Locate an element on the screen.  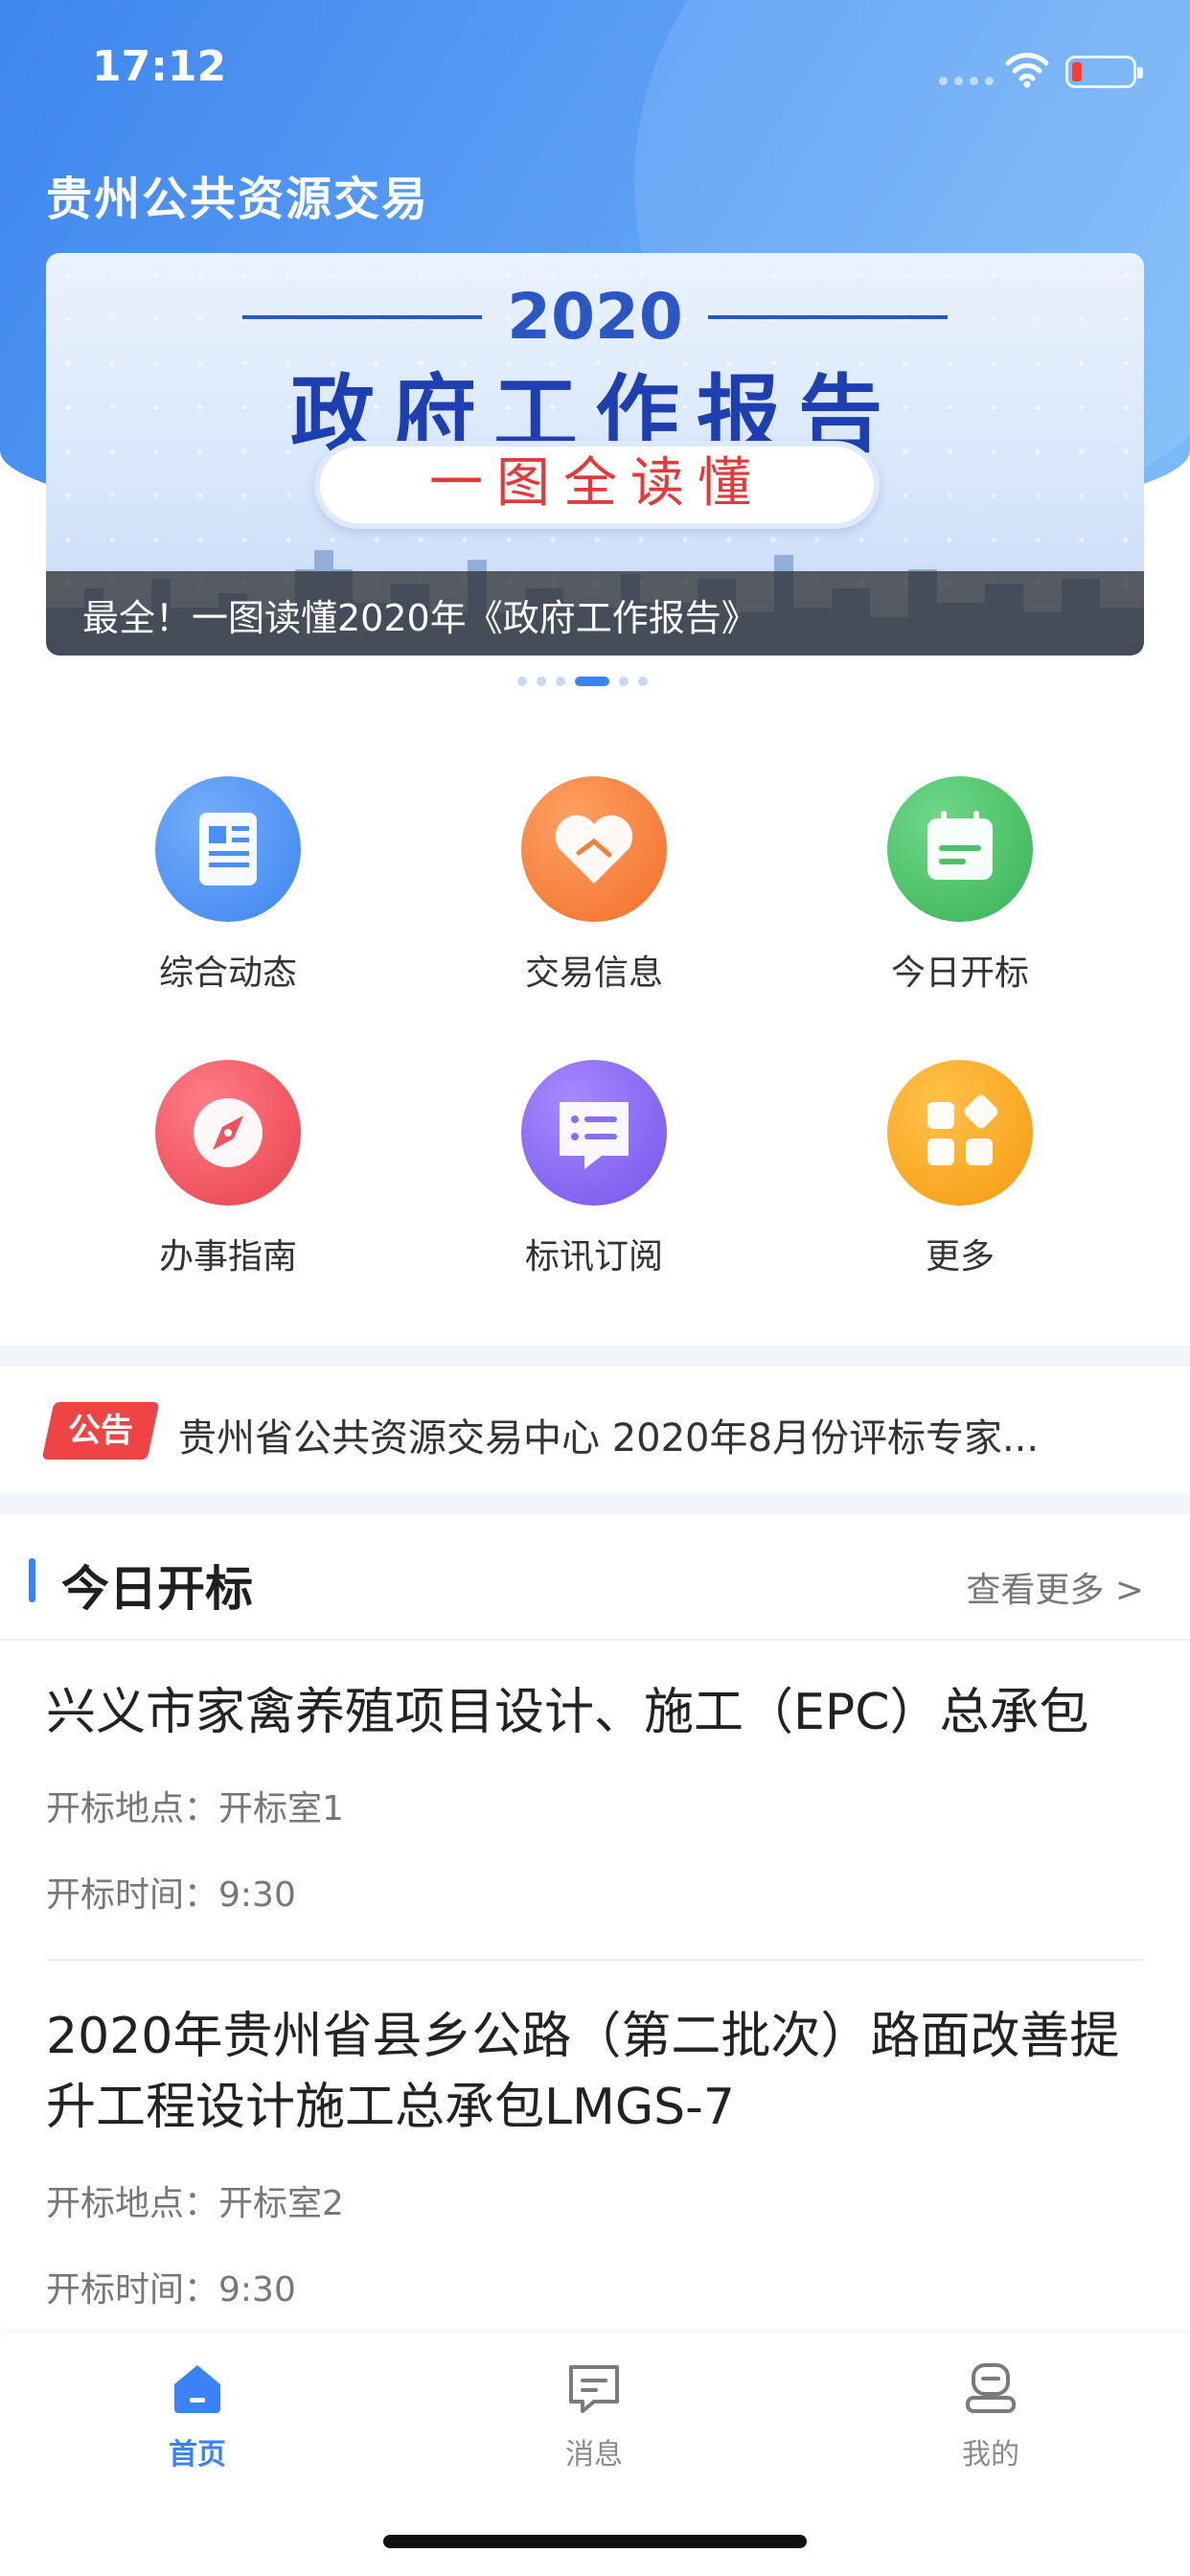
home-icon is located at coordinates (197, 2389).